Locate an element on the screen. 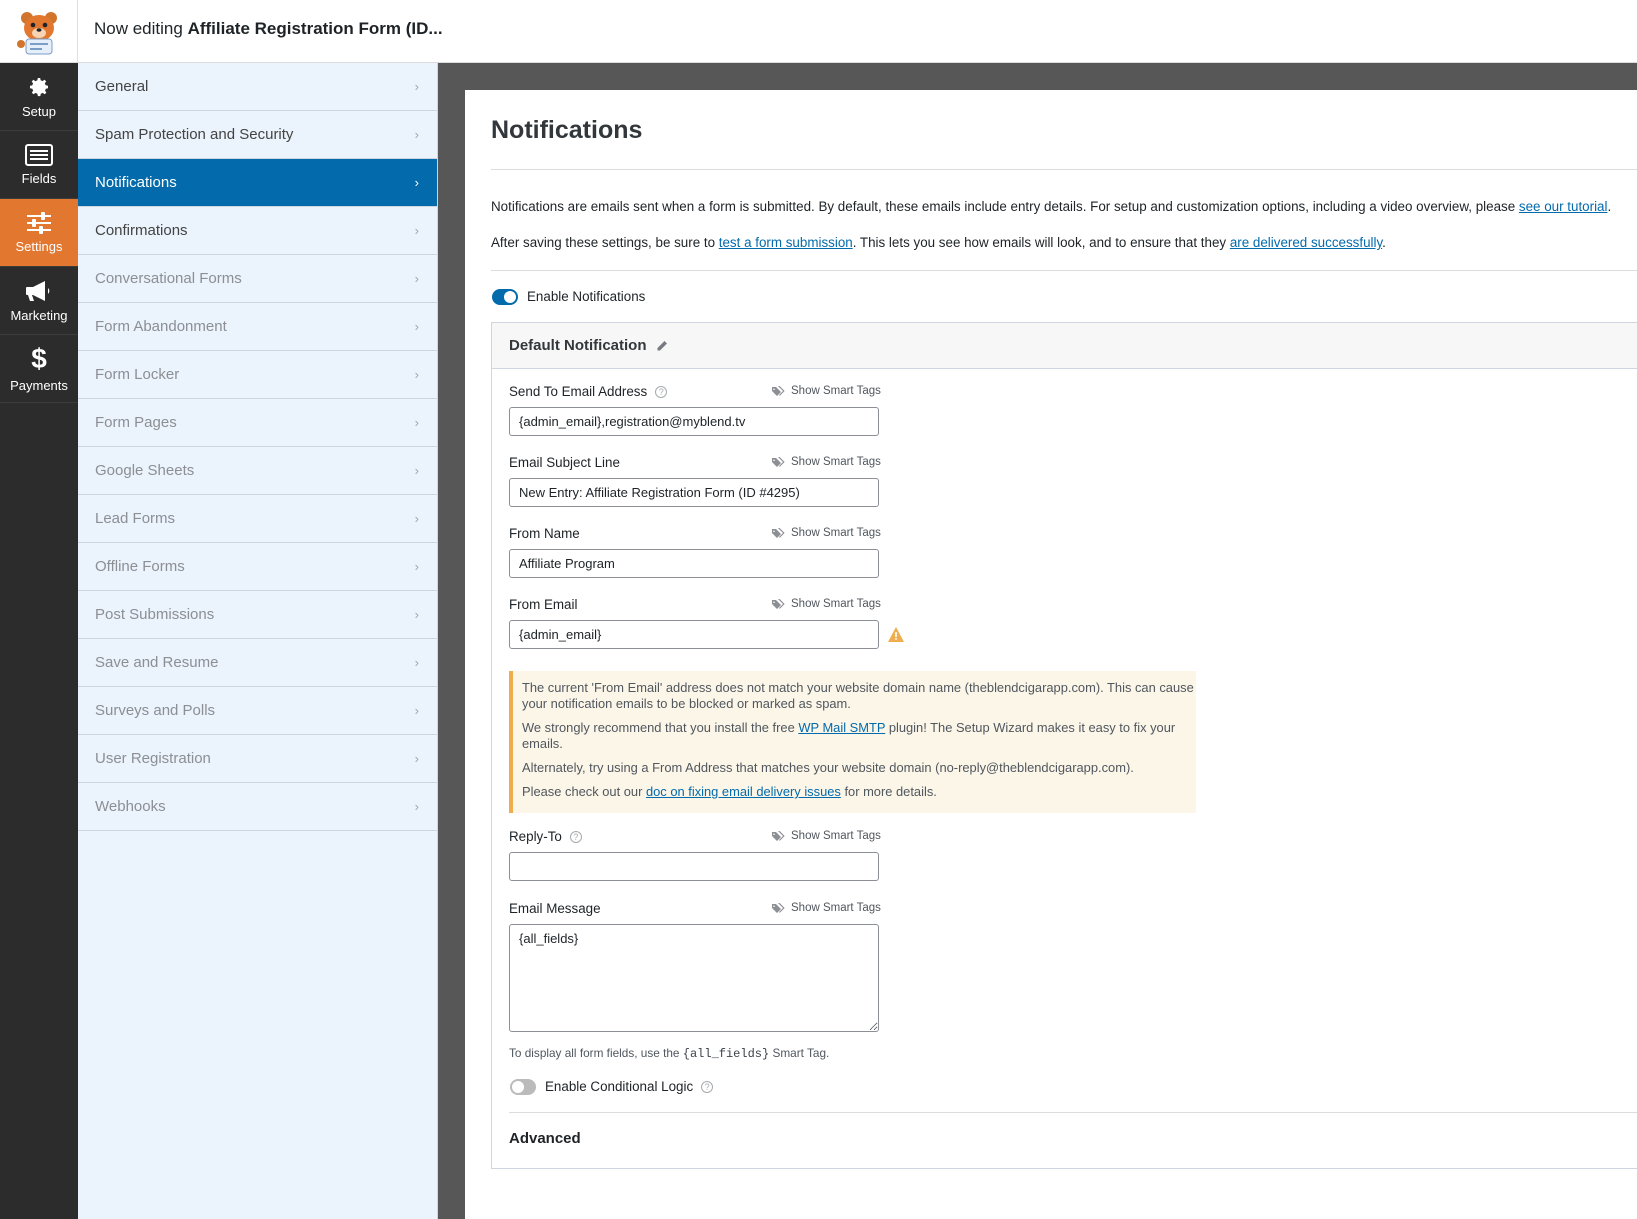 This screenshot has height=1219, width=1637. submenu-item-google-sheets: Google Sheets › is located at coordinates (257, 471).